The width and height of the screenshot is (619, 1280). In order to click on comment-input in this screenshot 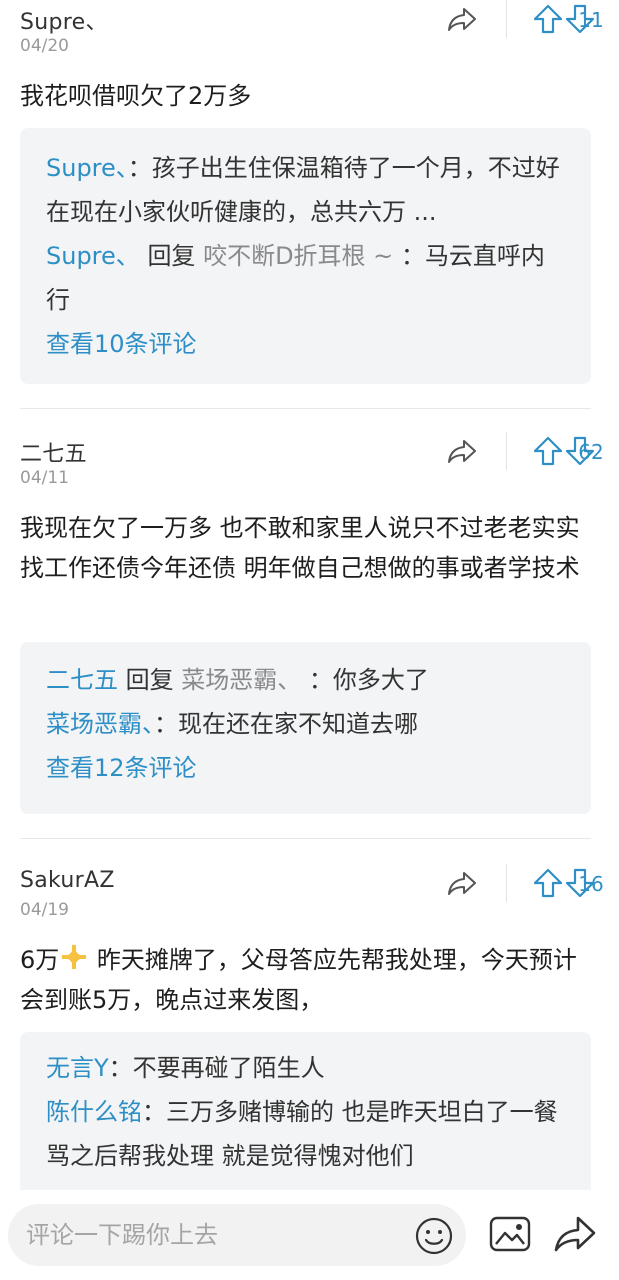, I will do `click(216, 1235)`.